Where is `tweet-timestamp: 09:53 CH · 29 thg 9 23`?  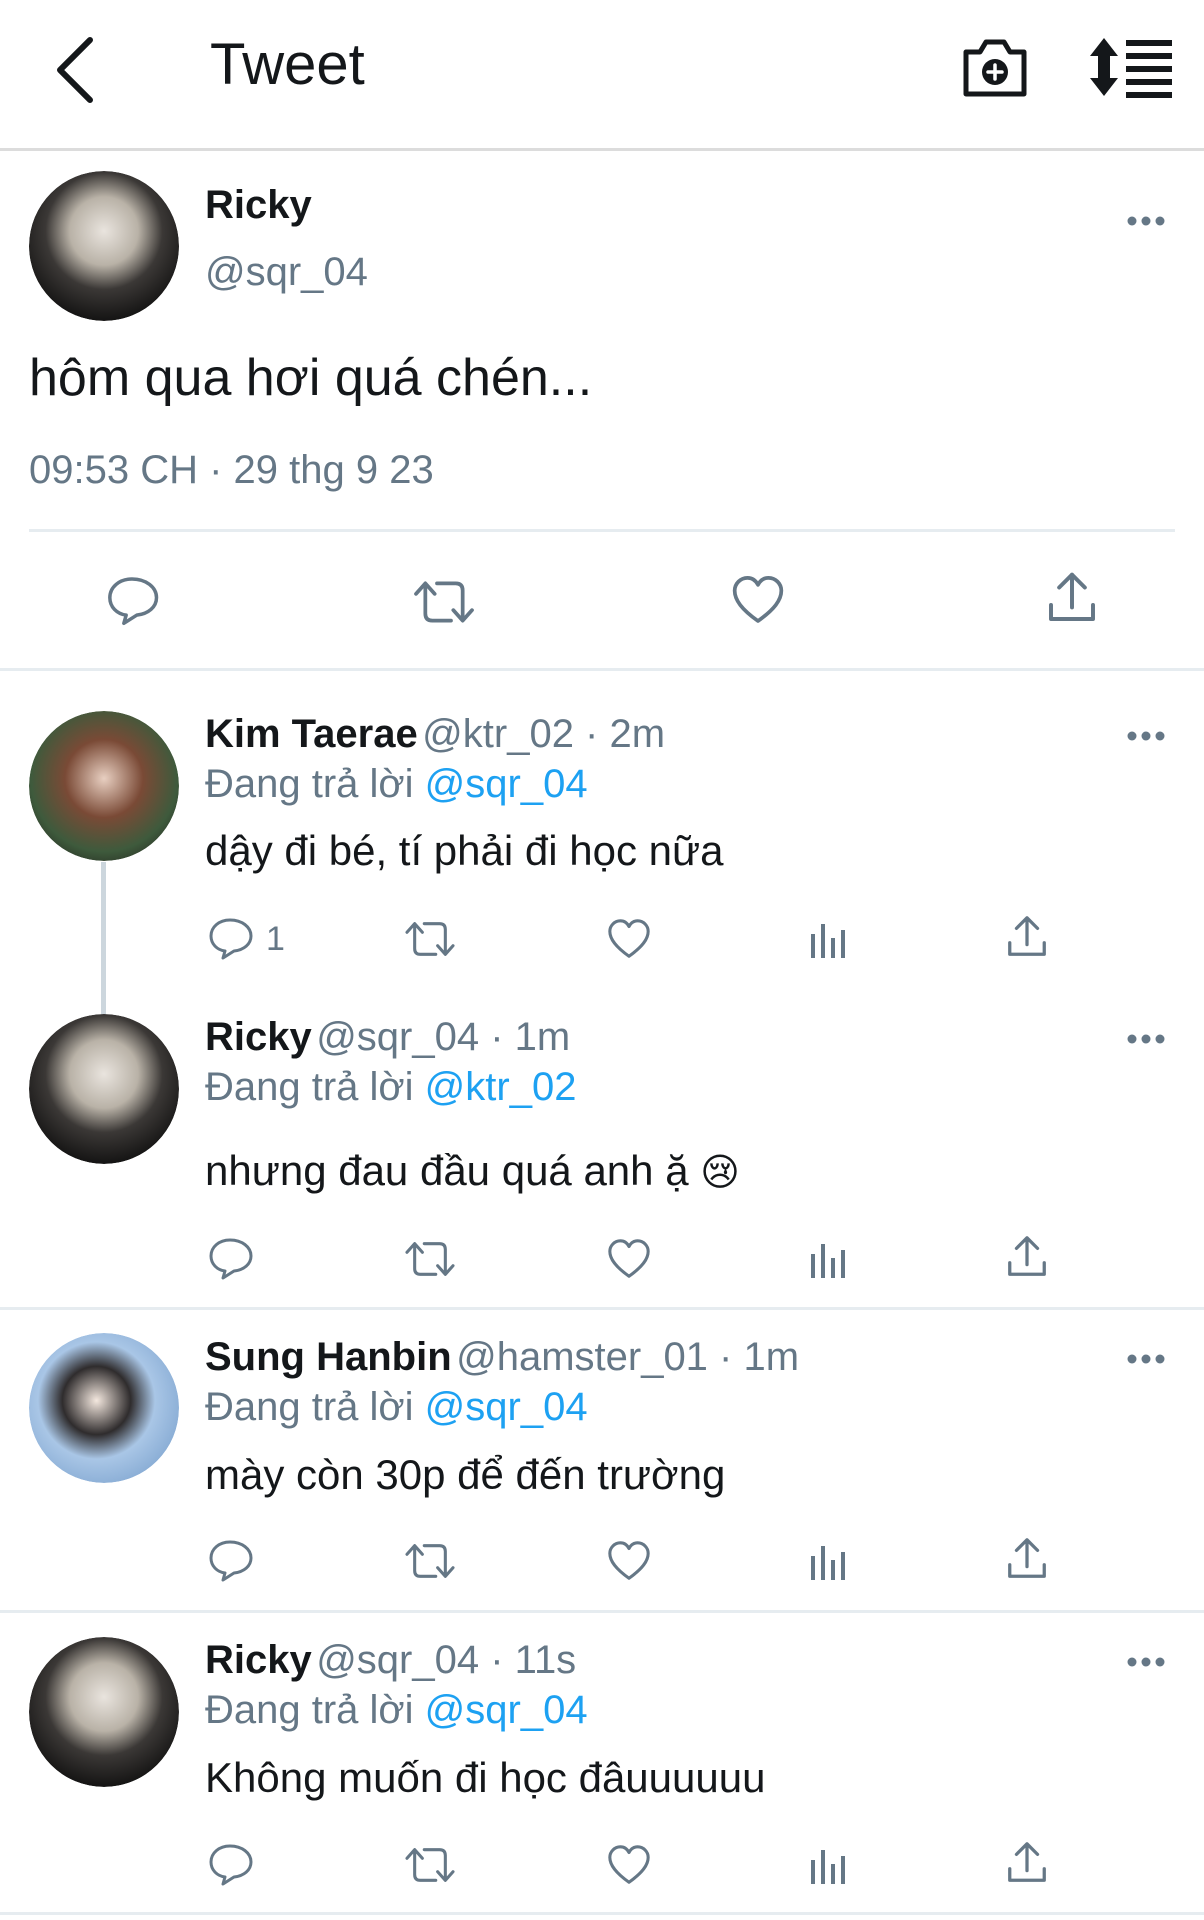 tweet-timestamp: 09:53 CH · 29 thg 9 23 is located at coordinates (231, 470).